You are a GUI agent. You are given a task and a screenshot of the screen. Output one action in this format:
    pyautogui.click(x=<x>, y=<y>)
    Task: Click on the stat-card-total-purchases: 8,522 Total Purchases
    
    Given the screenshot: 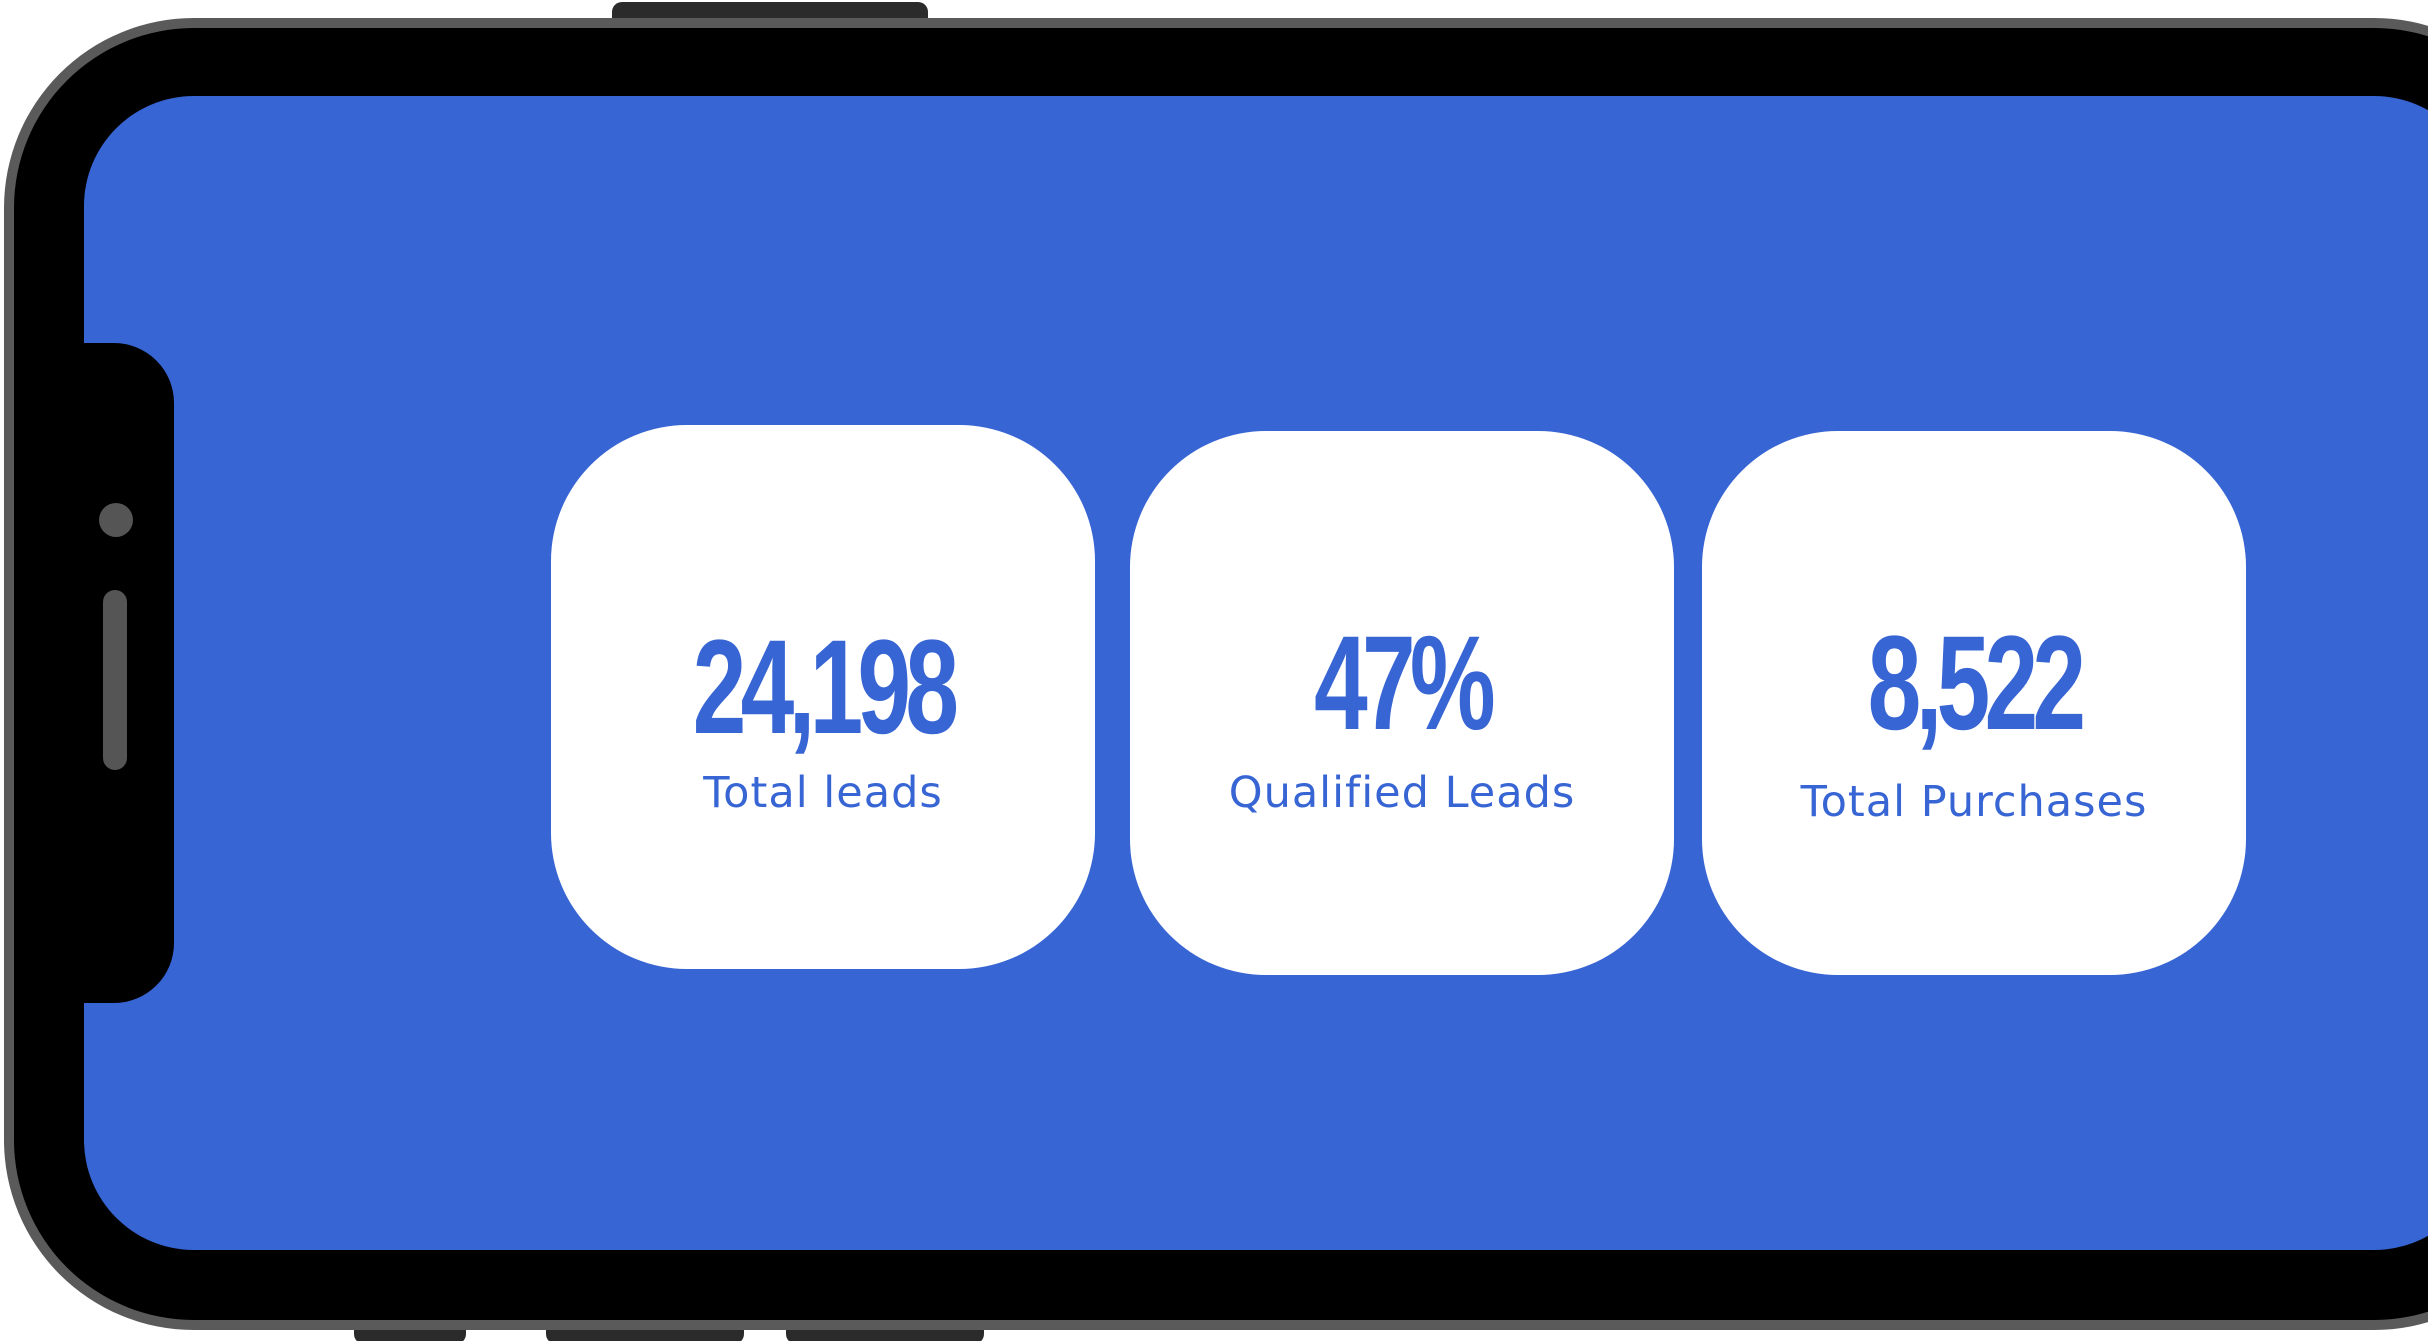 What is the action you would take?
    pyautogui.click(x=1974, y=703)
    